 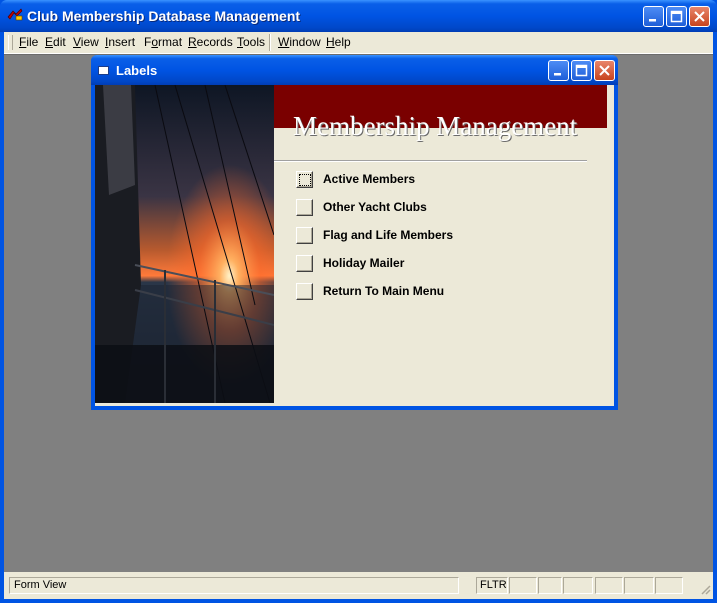 I want to click on option-label: Flag and Life Members, so click(x=388, y=235).